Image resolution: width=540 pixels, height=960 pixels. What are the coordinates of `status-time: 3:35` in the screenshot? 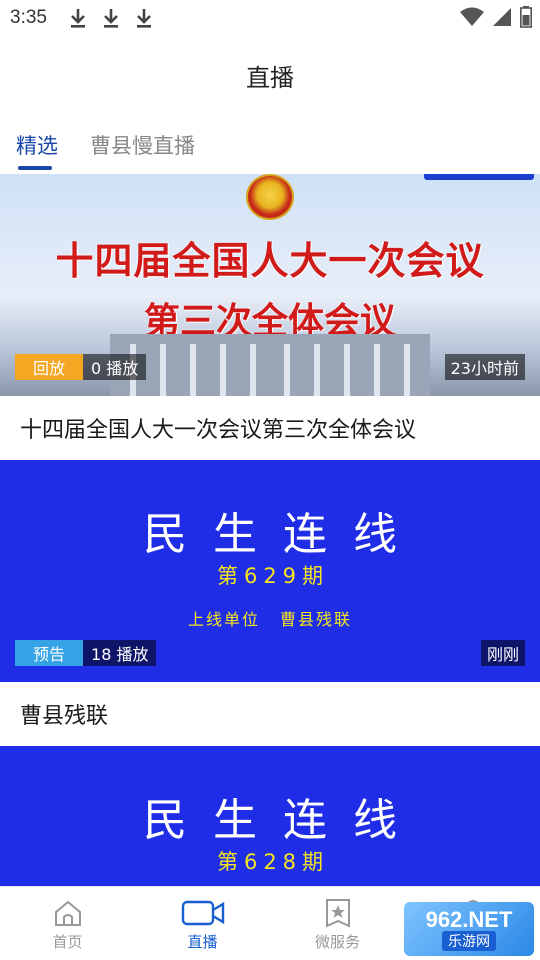 It's located at (28, 17).